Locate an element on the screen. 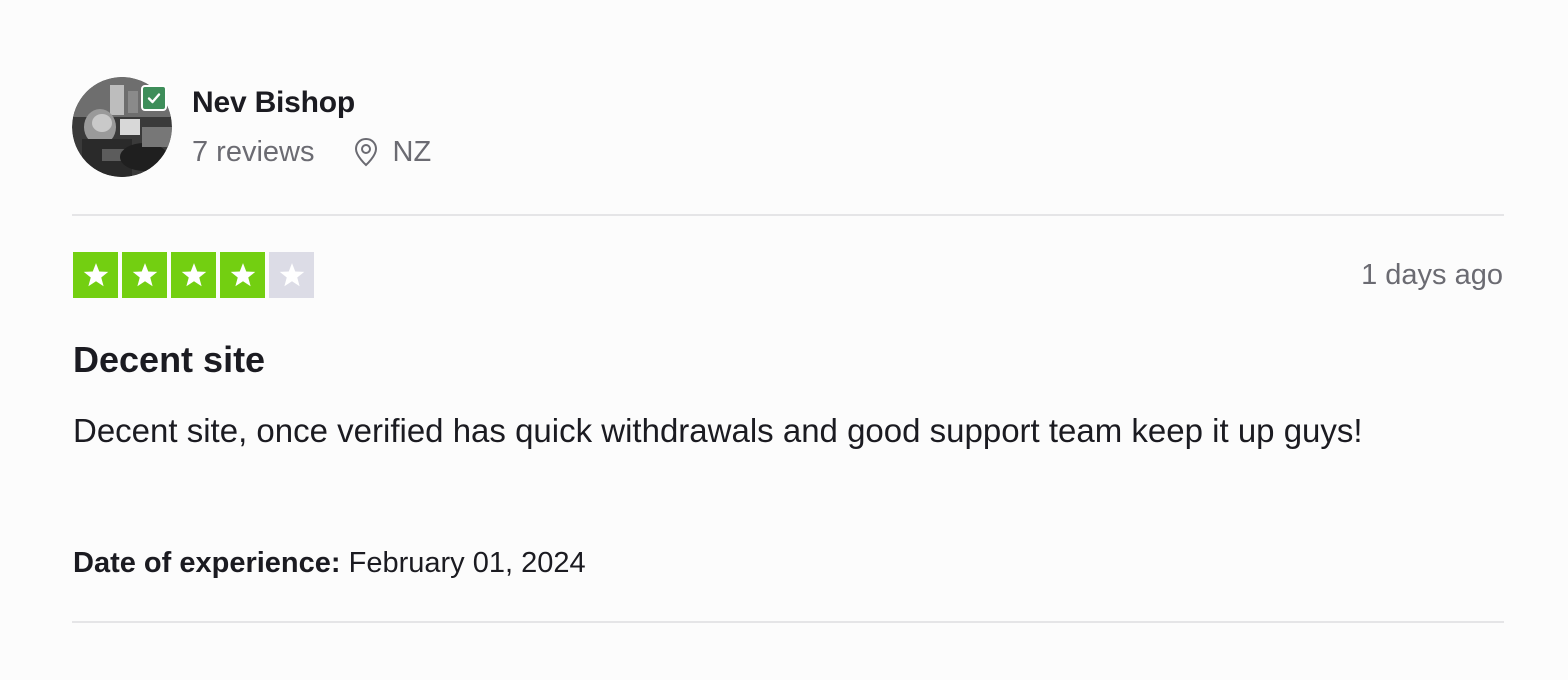 The width and height of the screenshot is (1568, 680). map-pin-icon is located at coordinates (365, 152).